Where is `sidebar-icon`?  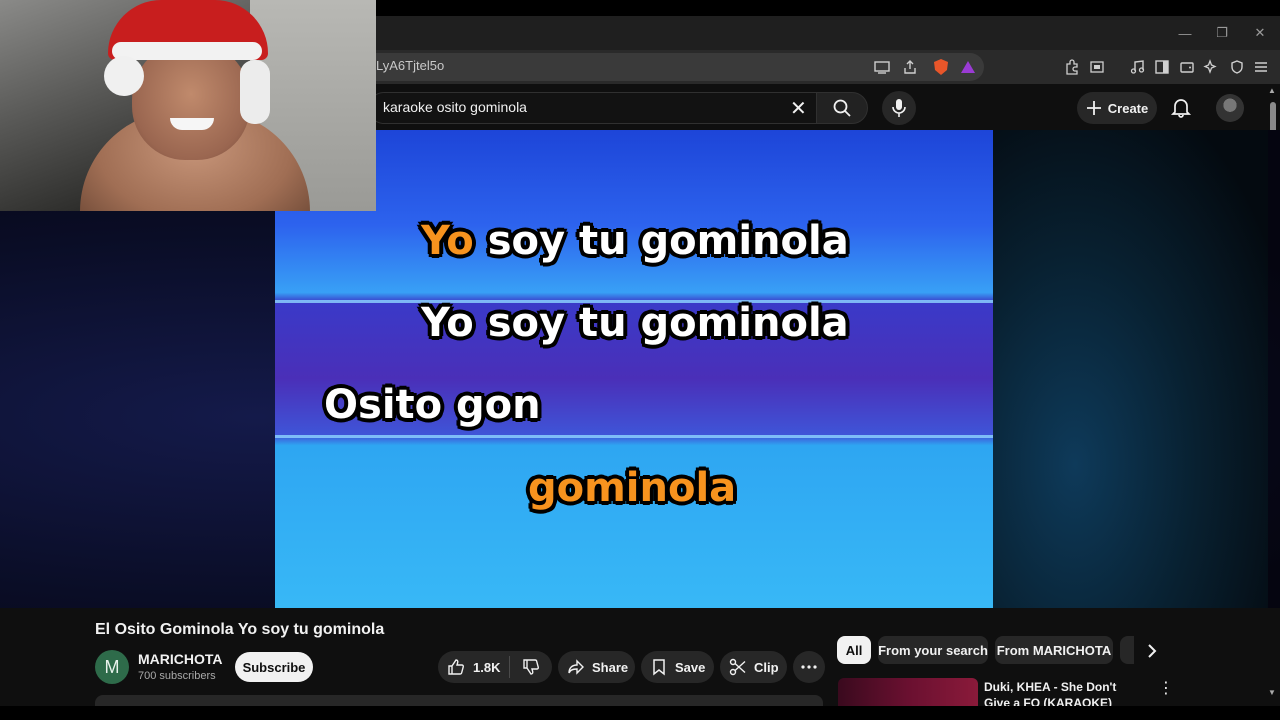
sidebar-icon is located at coordinates (1162, 67).